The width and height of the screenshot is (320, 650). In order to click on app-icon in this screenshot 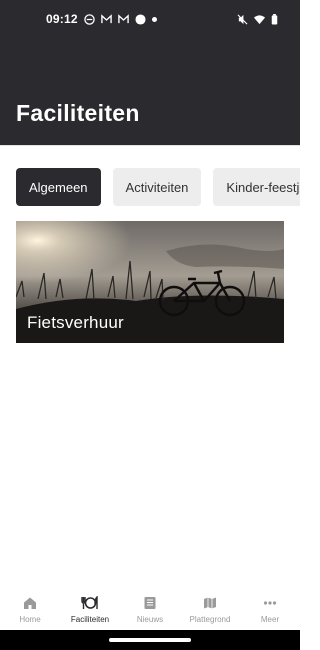, I will do `click(89, 19)`.